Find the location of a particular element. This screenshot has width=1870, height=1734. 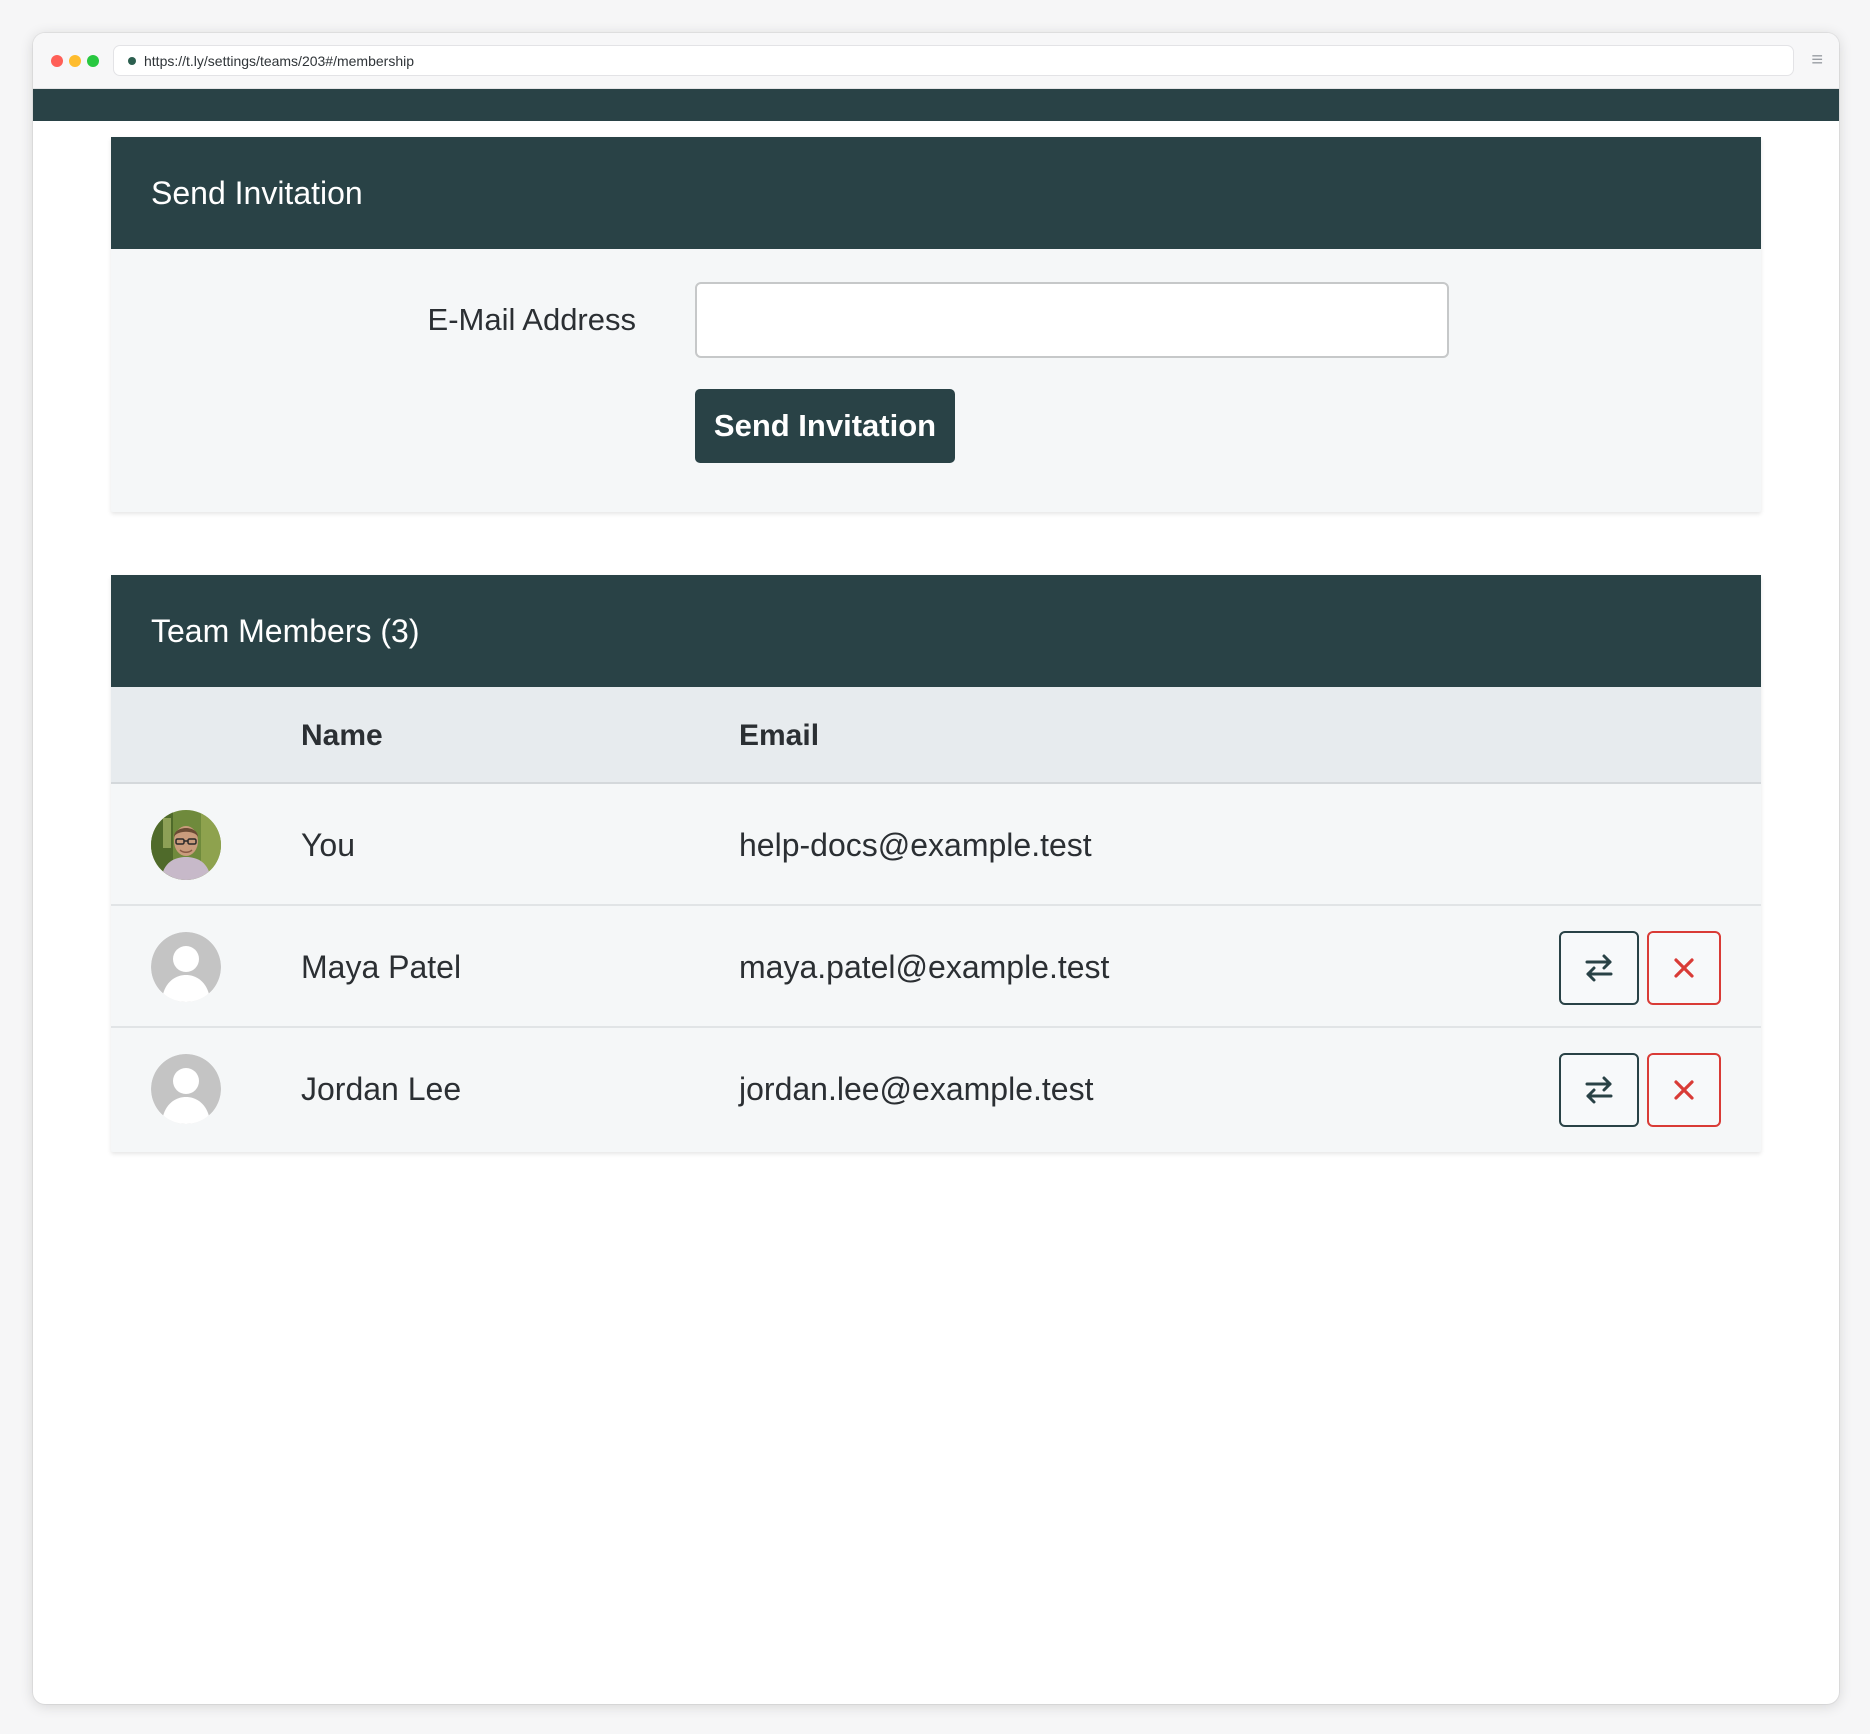

member-name: Jordan Lee is located at coordinates (381, 1089).